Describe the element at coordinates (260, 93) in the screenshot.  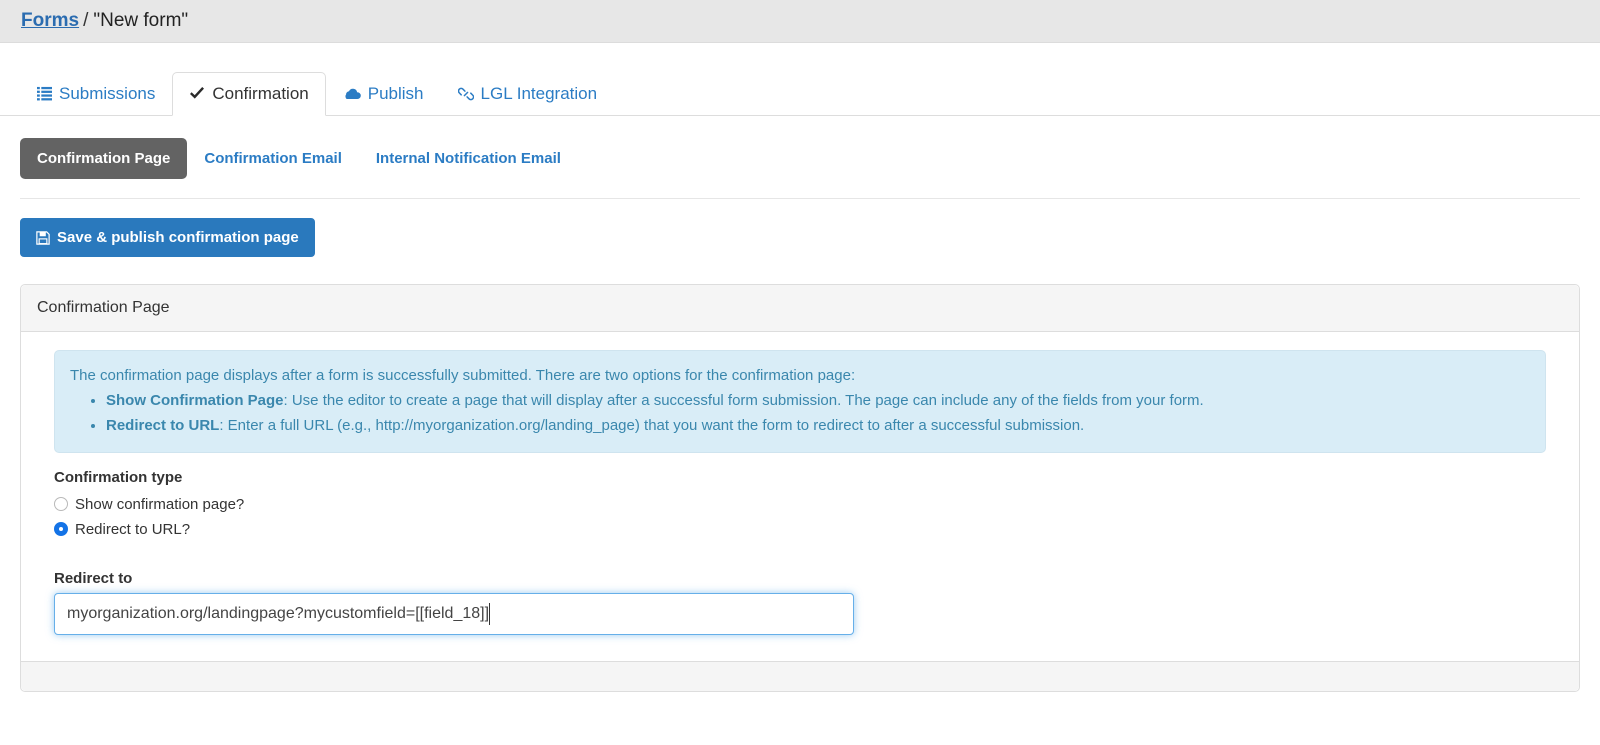
I see `tab-label: Confirmation` at that location.